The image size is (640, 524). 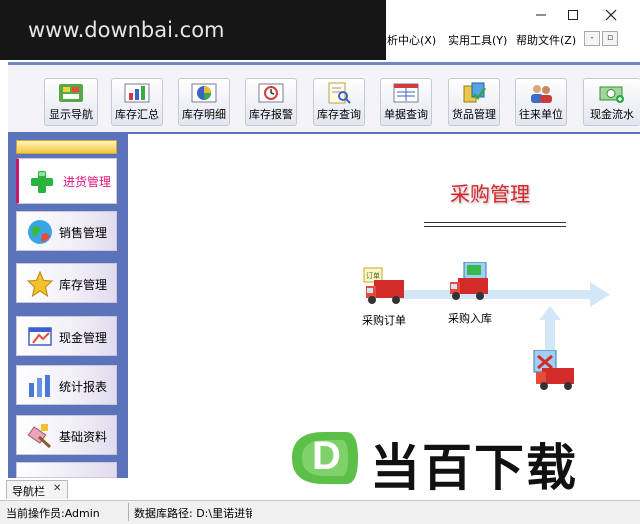 I want to click on alarm-icon, so click(x=271, y=93).